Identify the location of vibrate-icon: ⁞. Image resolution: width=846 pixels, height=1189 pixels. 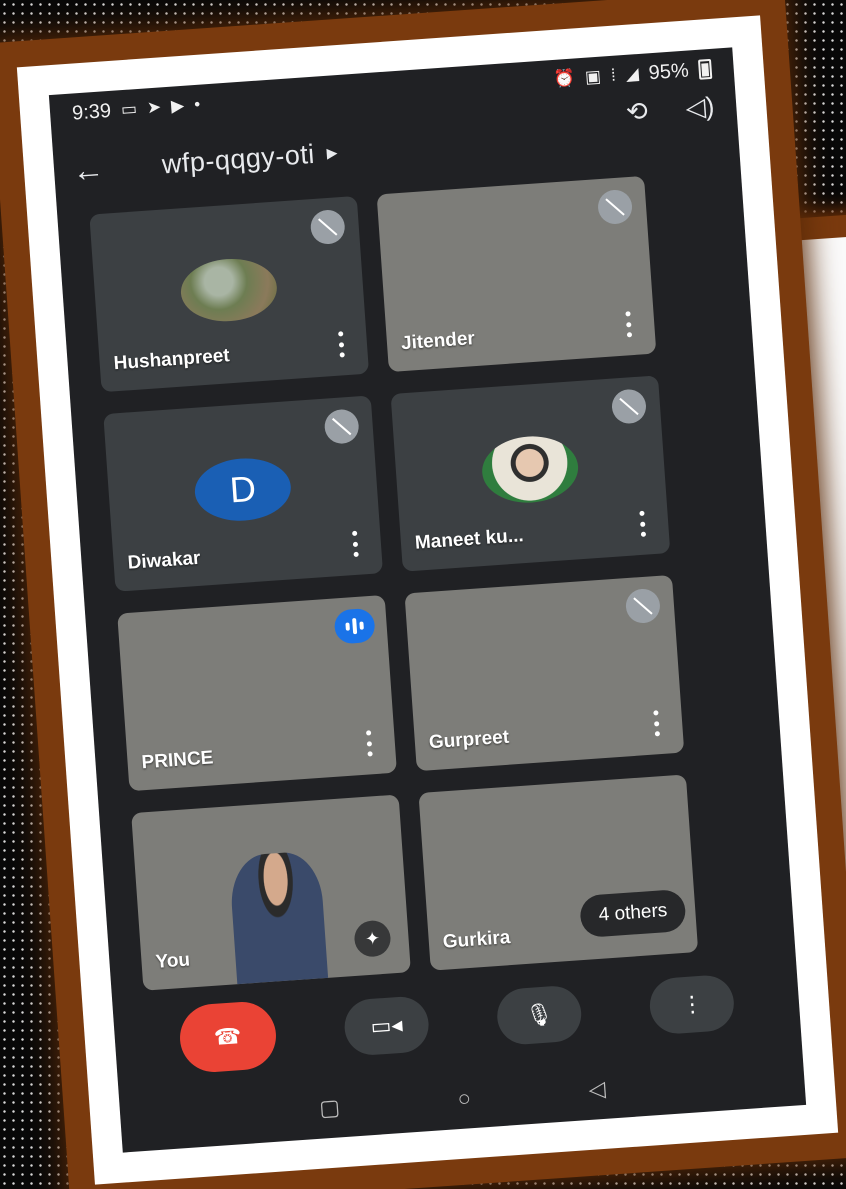
(613, 75).